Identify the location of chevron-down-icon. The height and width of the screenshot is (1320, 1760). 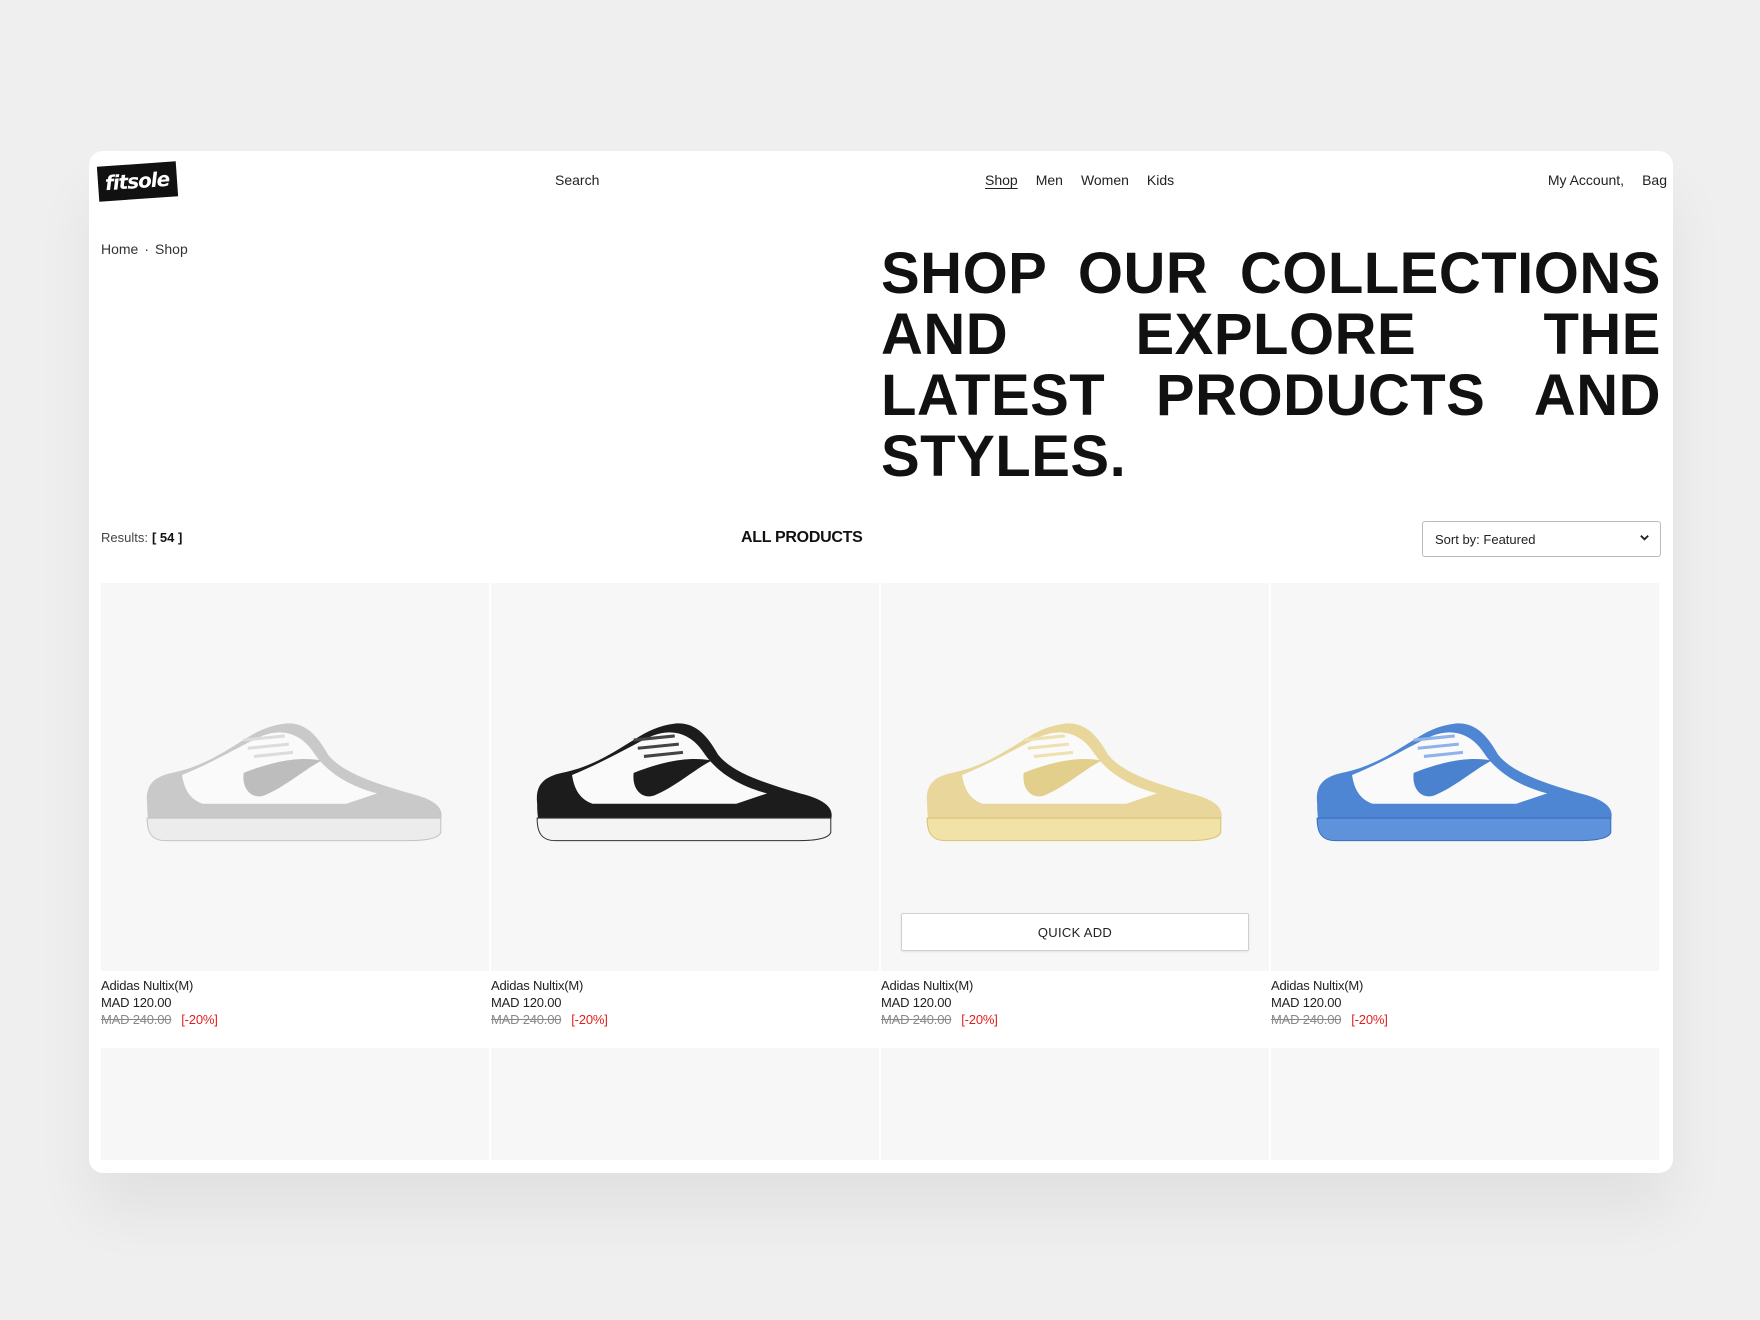
(1644, 538).